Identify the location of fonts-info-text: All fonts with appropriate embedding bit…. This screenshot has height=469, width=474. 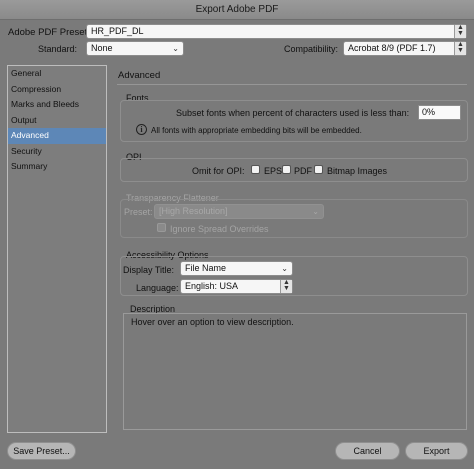
(256, 130).